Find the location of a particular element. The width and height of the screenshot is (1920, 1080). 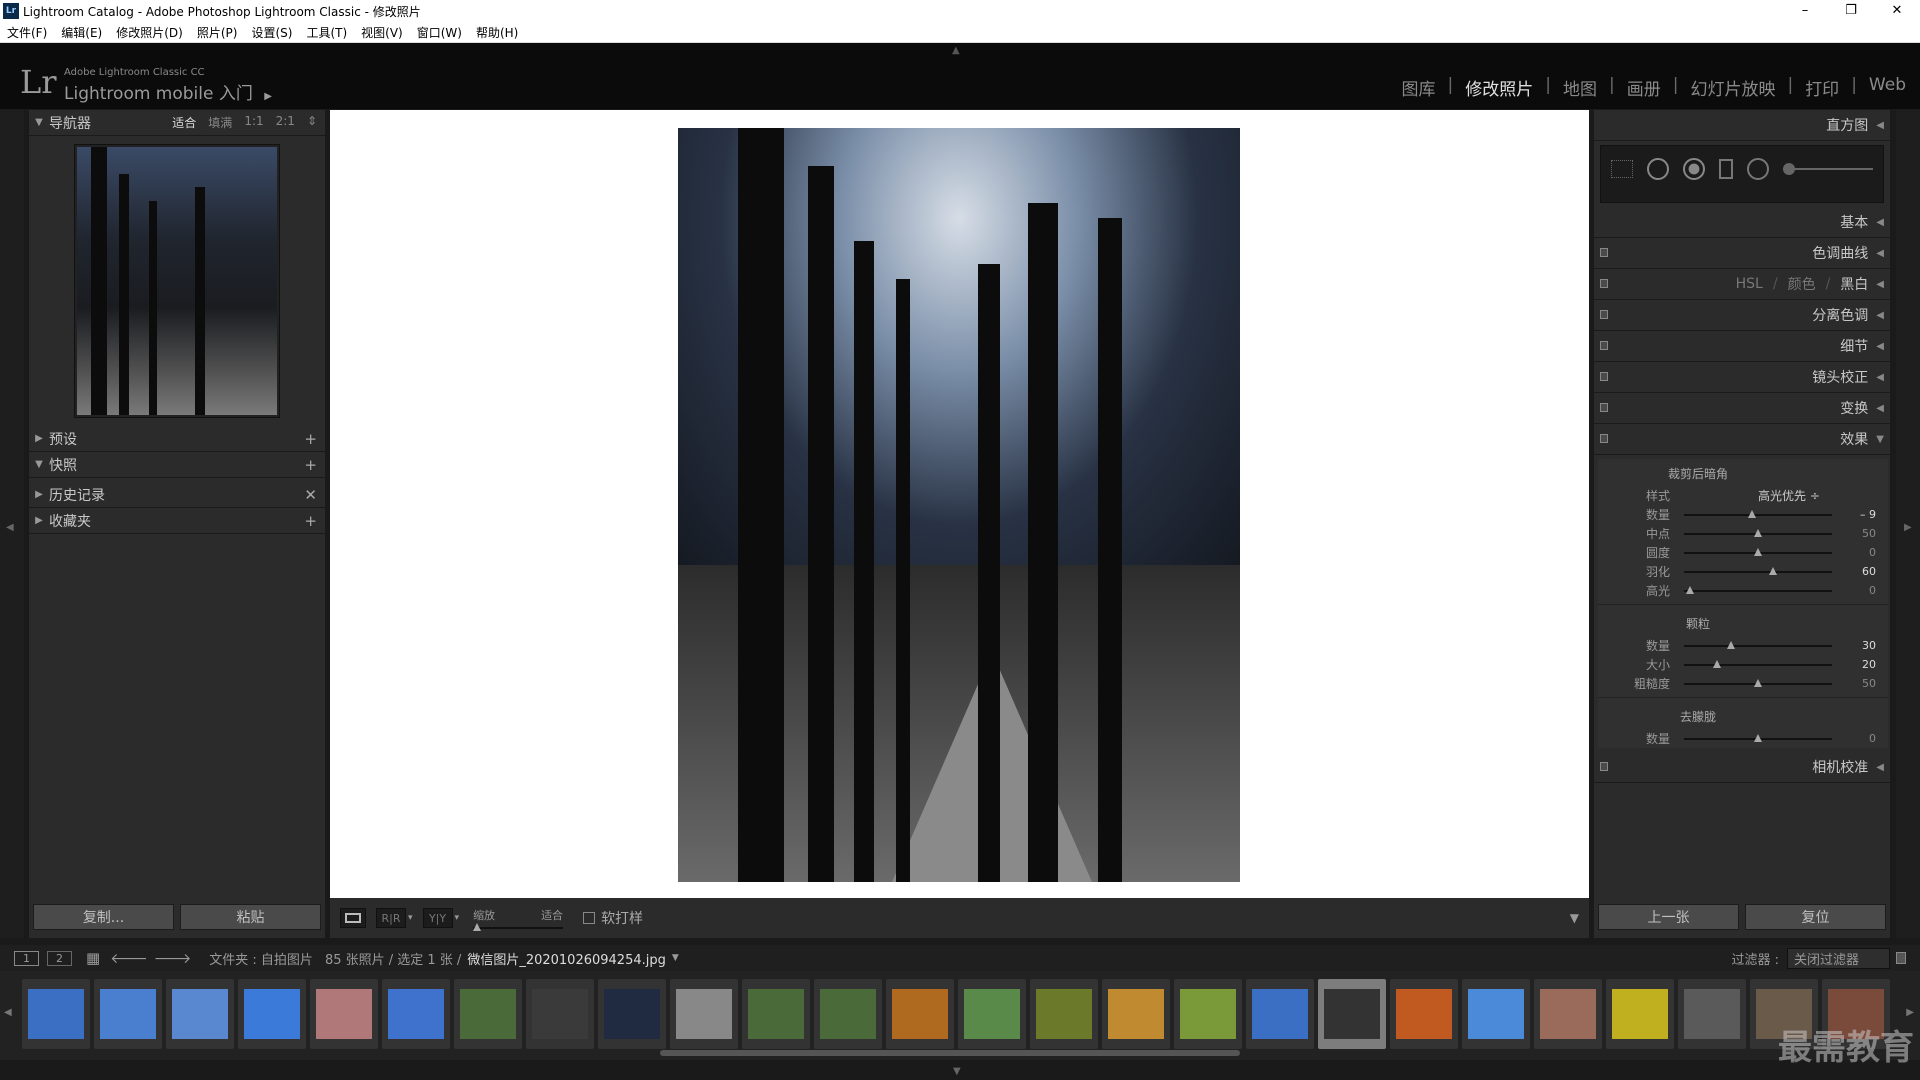

left-panel-toggle: ◀ is located at coordinates (12, 524).